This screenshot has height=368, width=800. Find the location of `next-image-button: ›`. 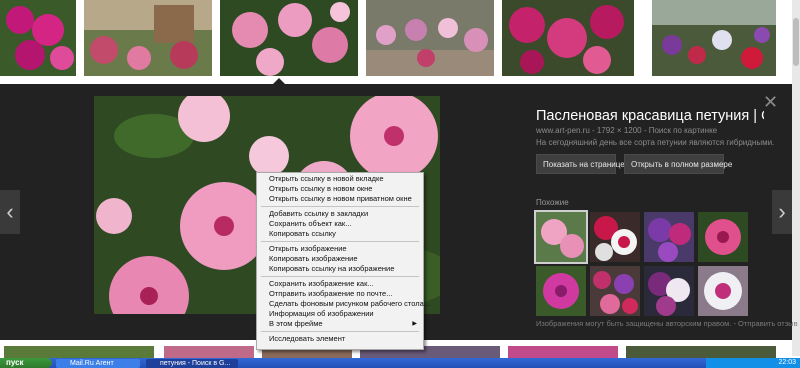

next-image-button: › is located at coordinates (782, 212).